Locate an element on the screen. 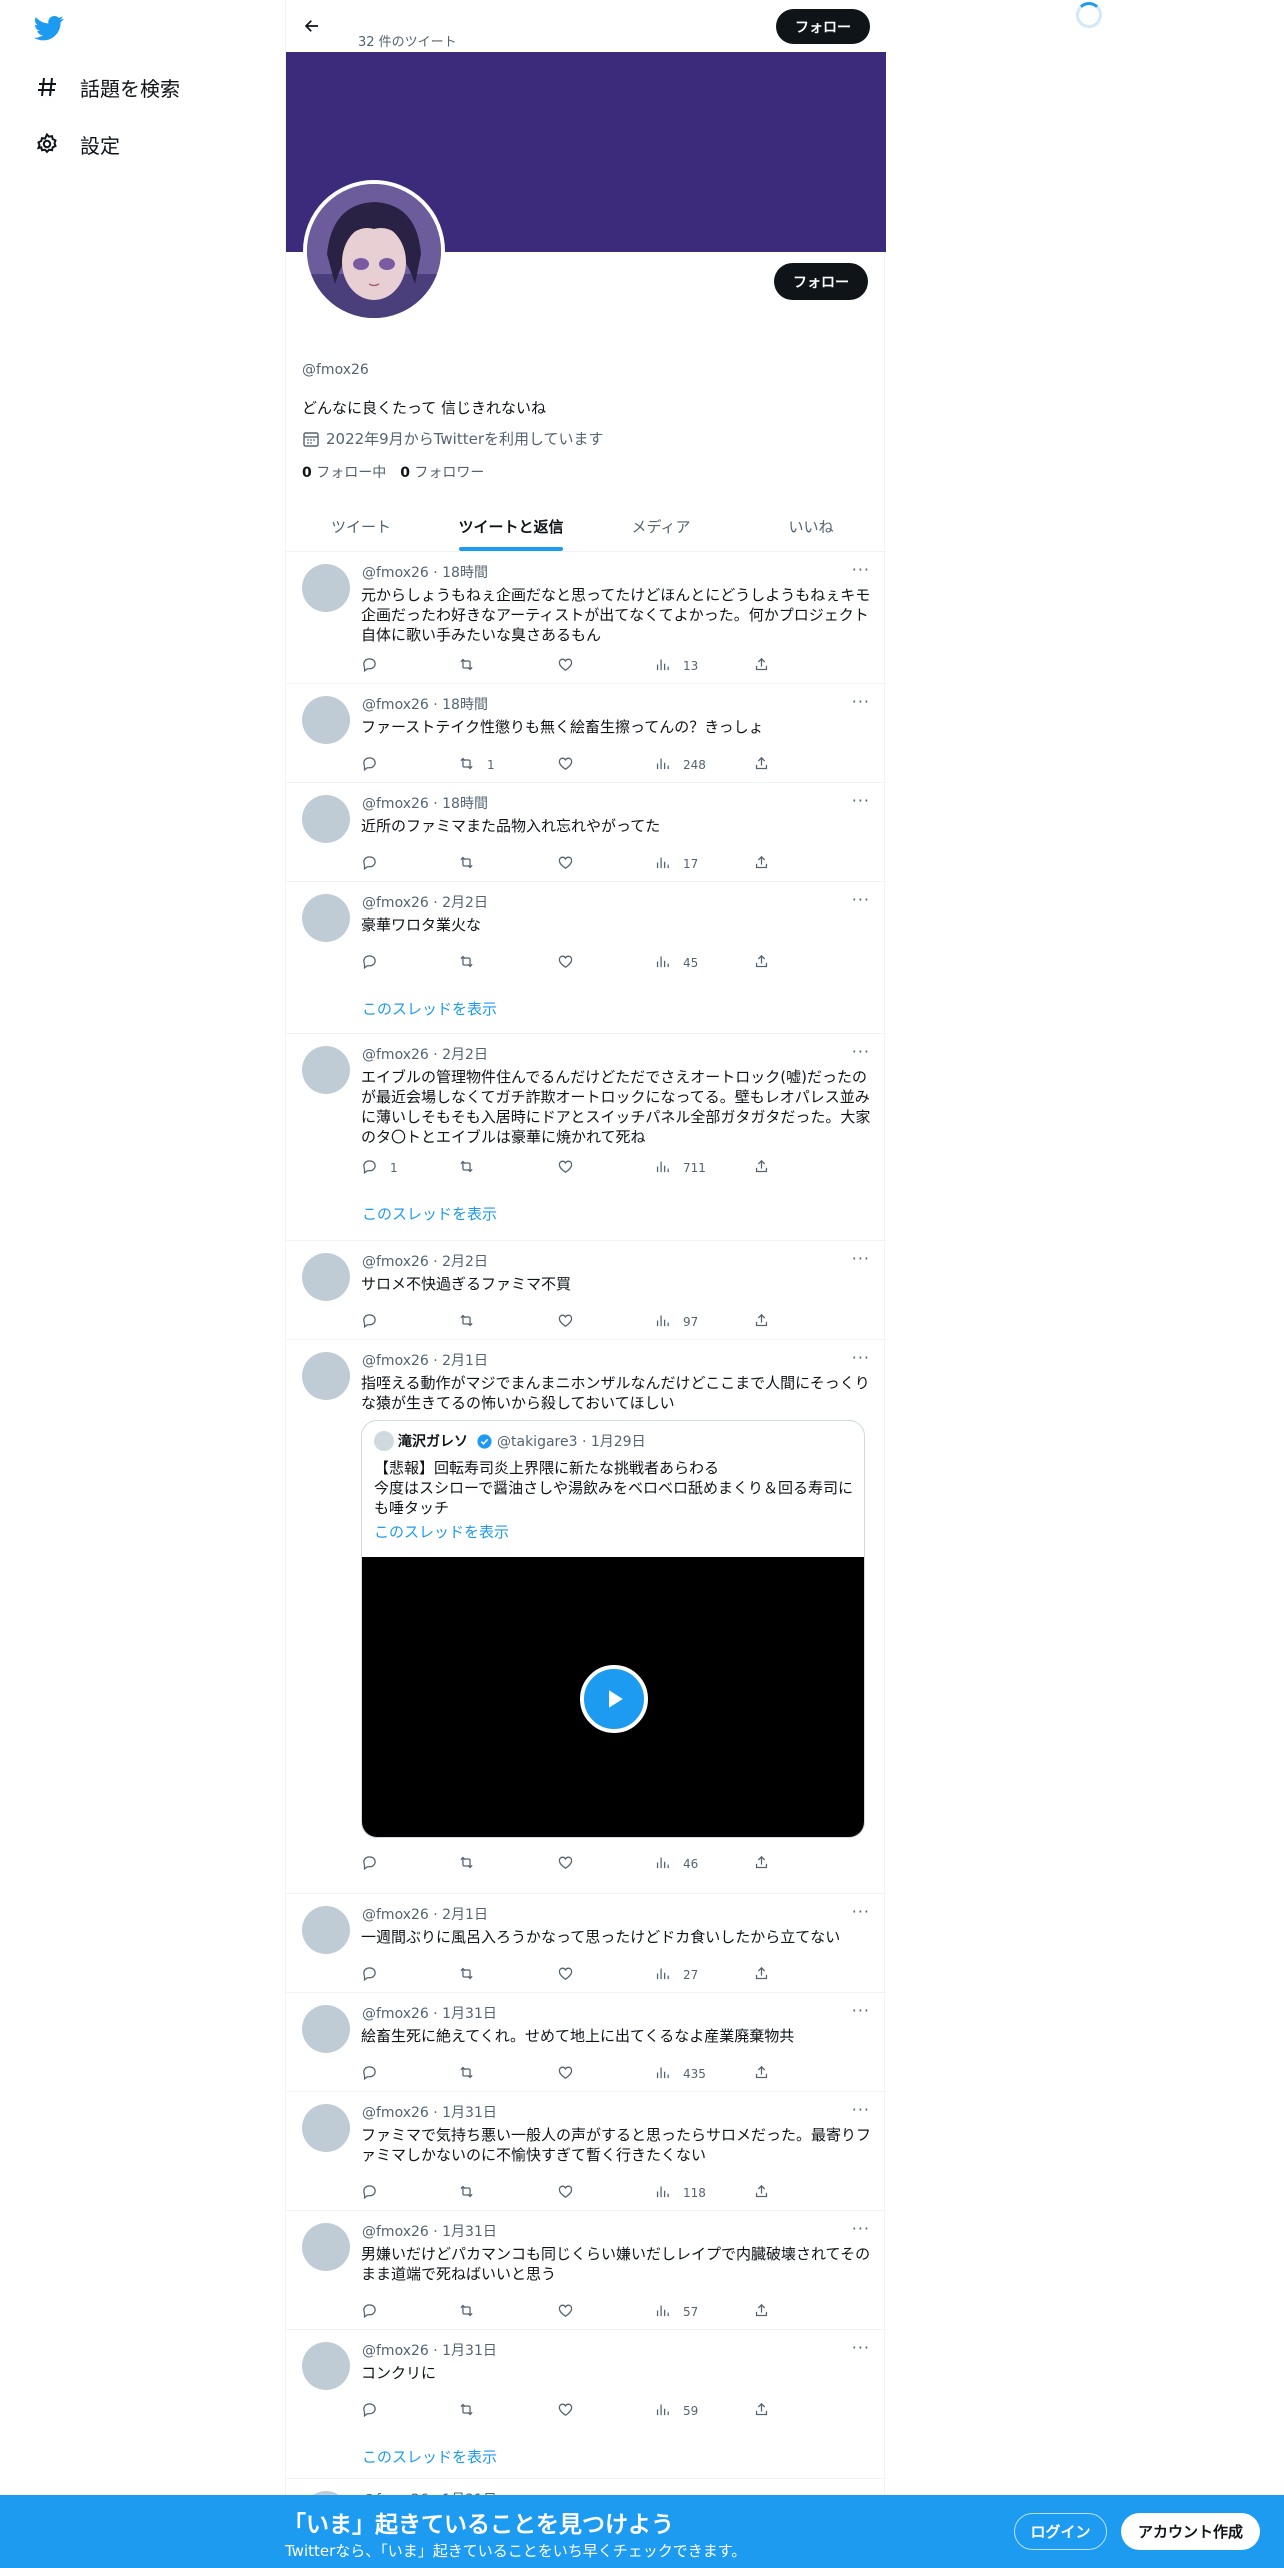 The image size is (1284, 2568). followers-link: 0 フォロワー is located at coordinates (442, 472).